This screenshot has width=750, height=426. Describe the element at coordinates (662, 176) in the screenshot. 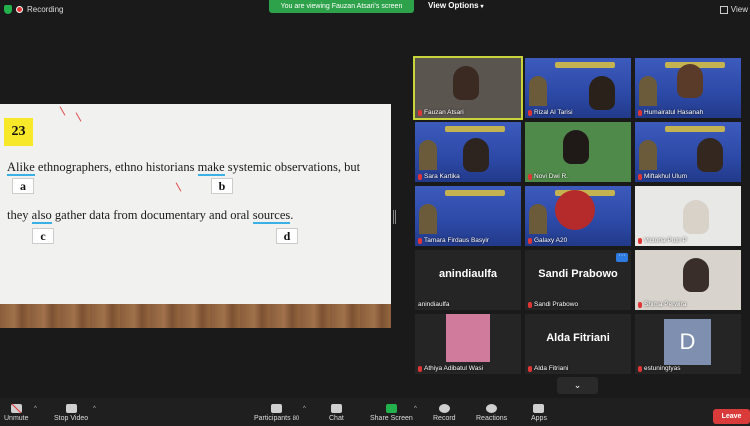

I see `participant-name: Miftakhul Ulum` at that location.